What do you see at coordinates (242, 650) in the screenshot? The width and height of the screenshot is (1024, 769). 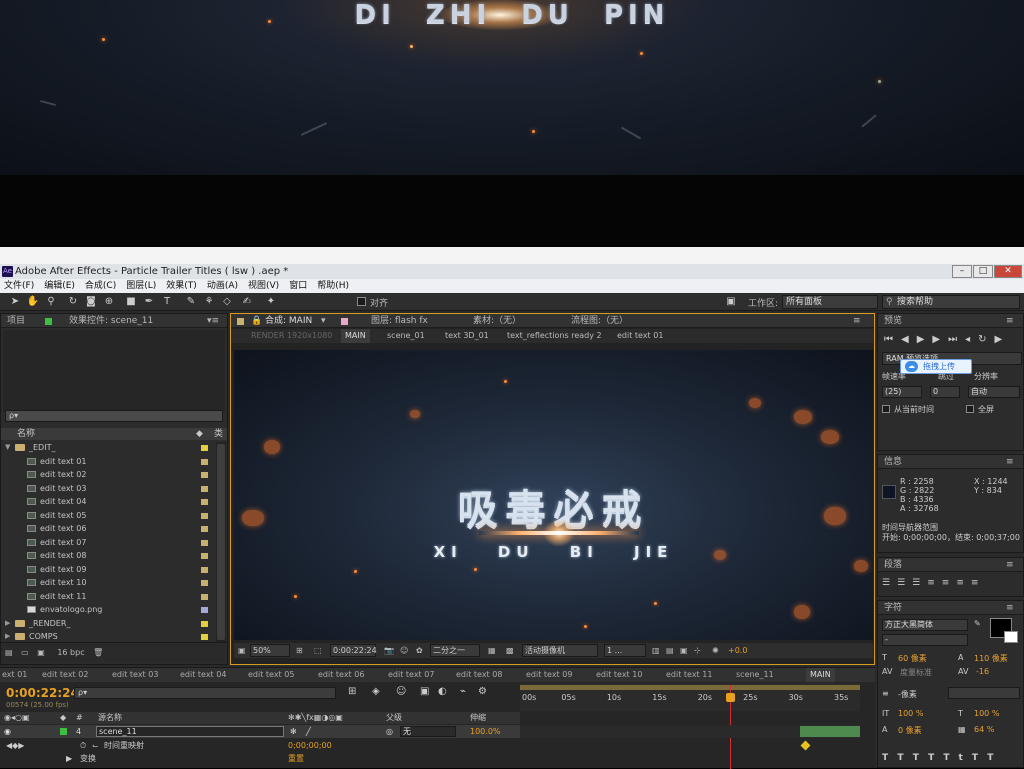 I see `always-preview-icon: ▣` at bounding box center [242, 650].